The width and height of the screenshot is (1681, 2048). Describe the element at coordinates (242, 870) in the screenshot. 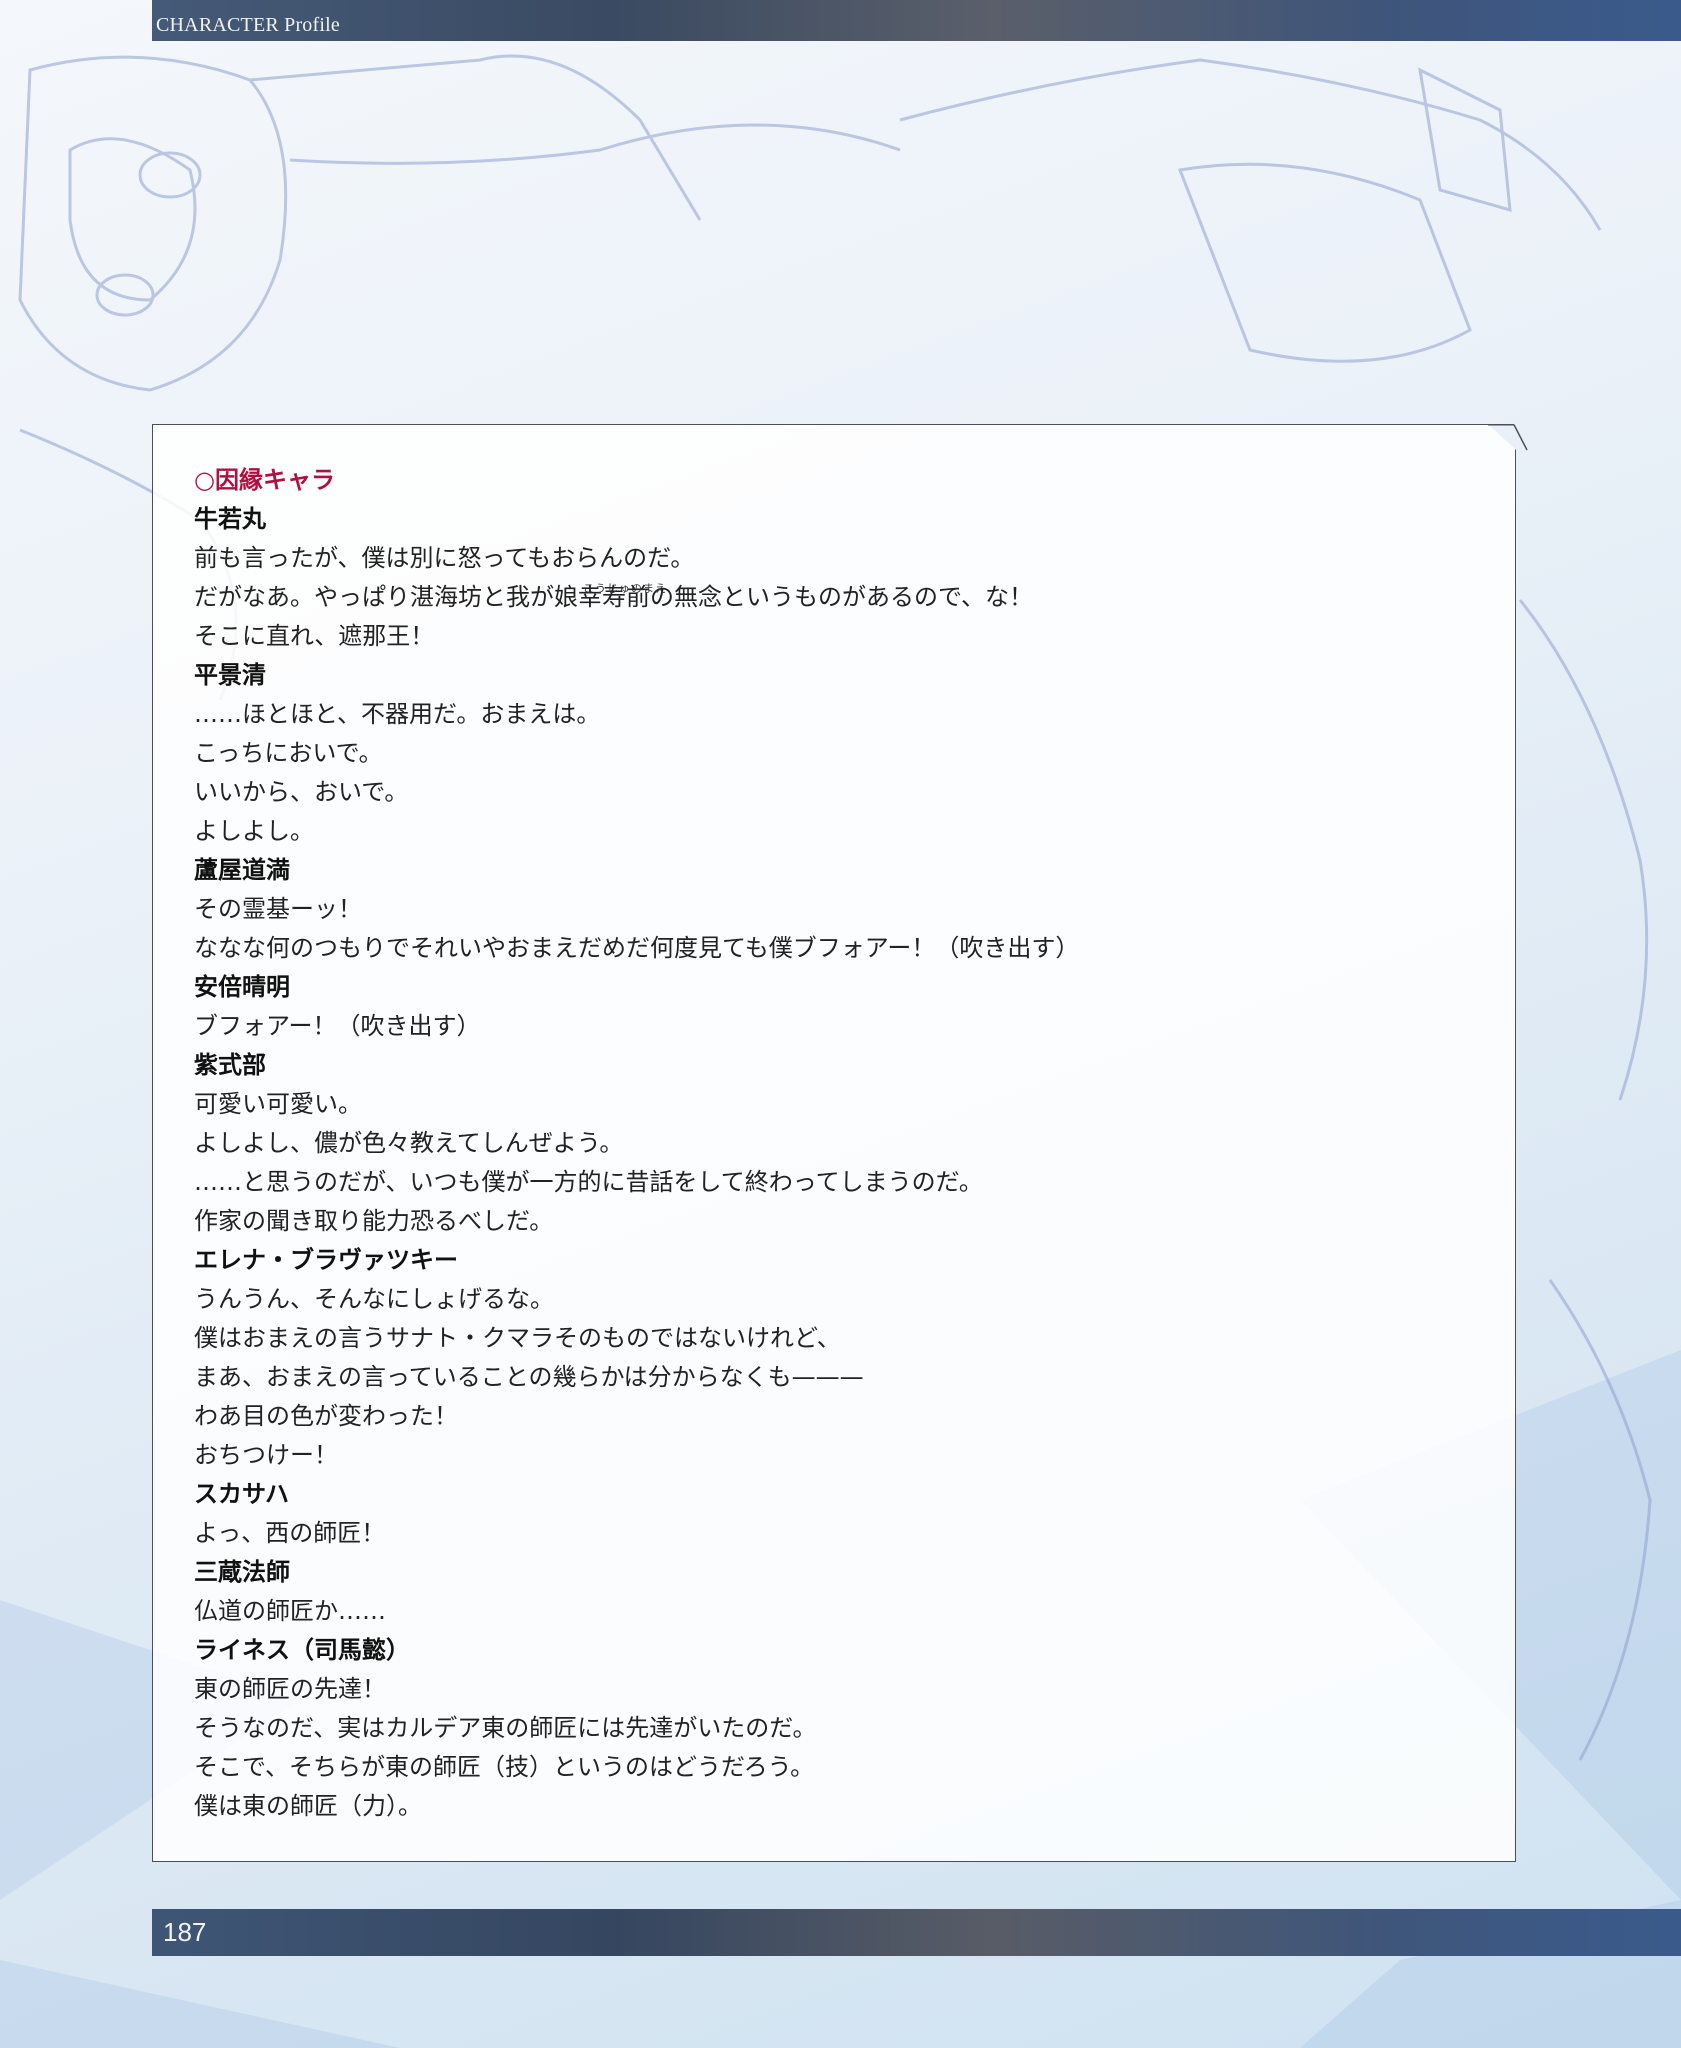

I see `character-name: 蘆屋道満` at that location.